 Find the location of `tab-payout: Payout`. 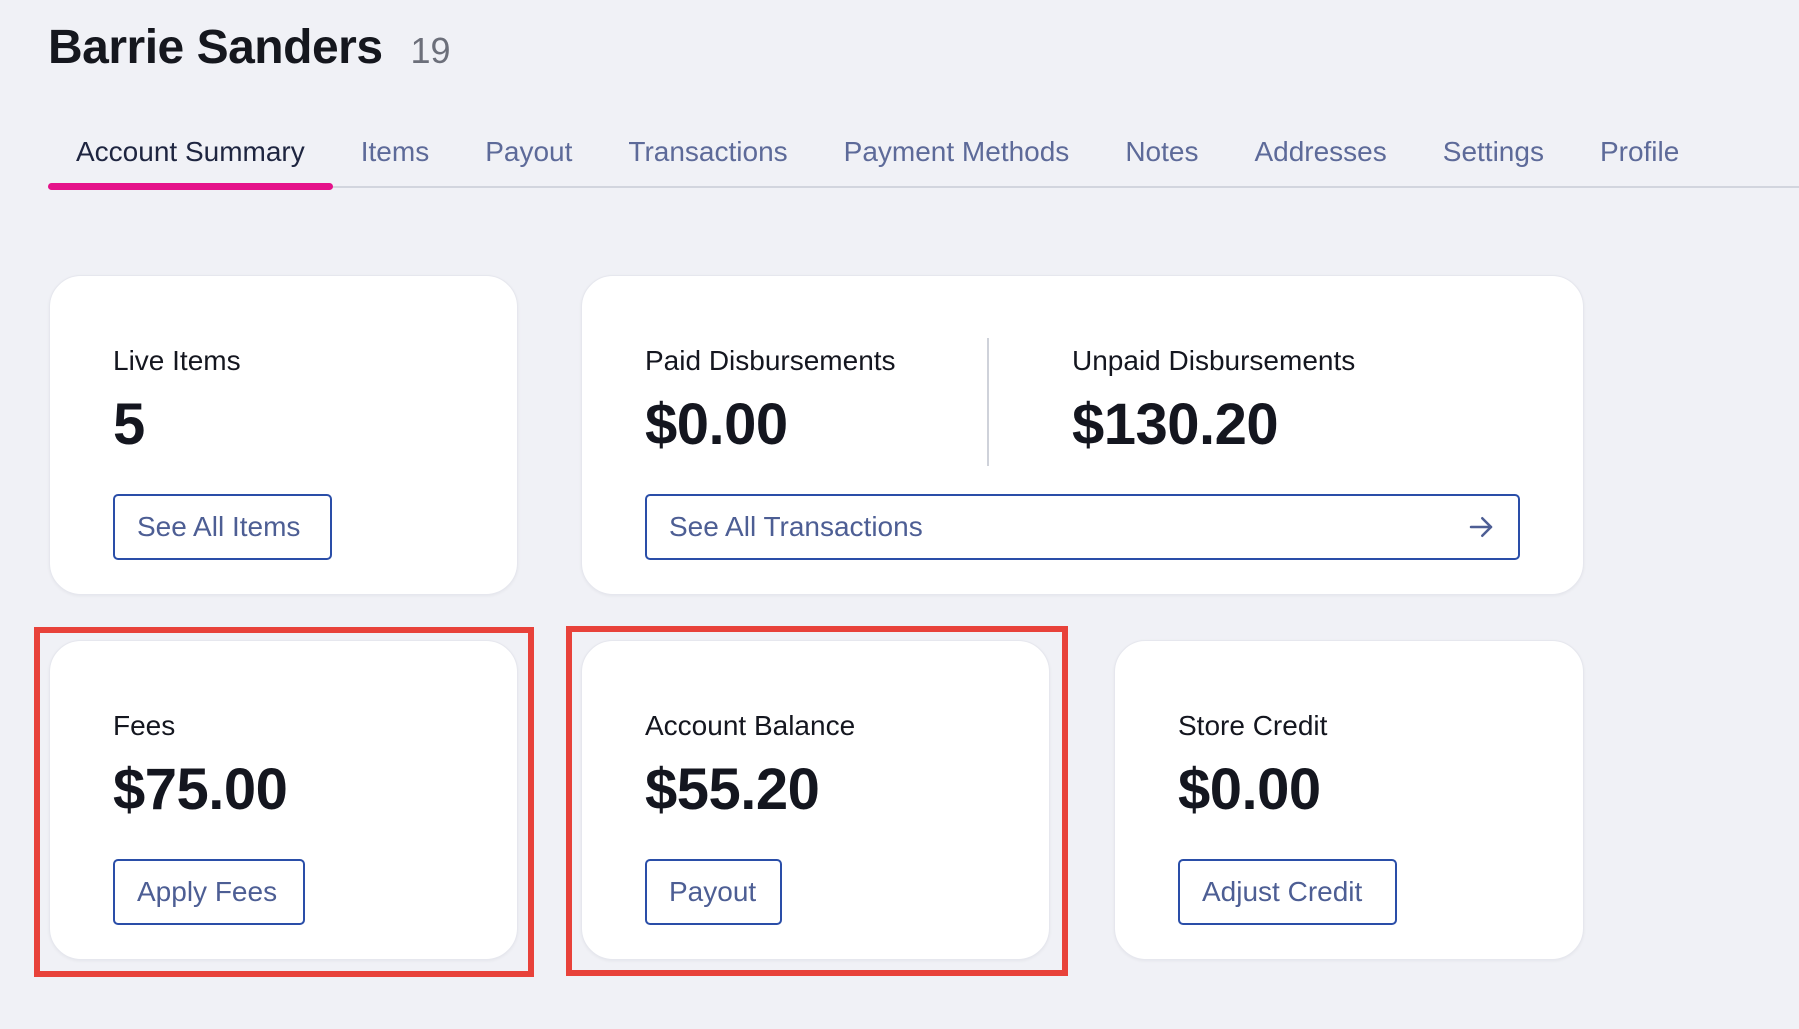

tab-payout: Payout is located at coordinates (528, 158).